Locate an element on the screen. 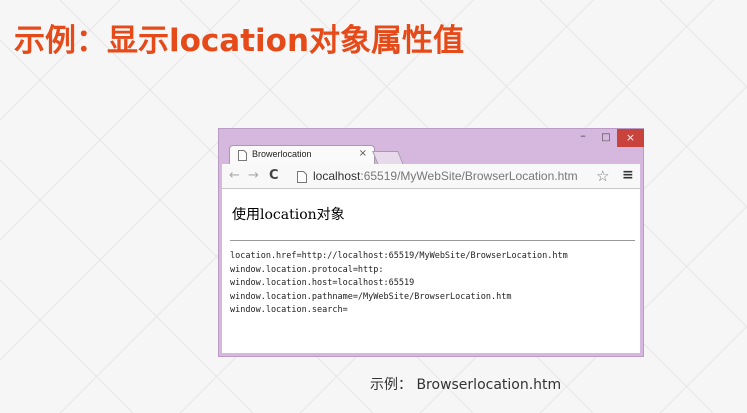 This screenshot has height=413, width=747. output-line: window.location.host=localhost:65519 is located at coordinates (322, 283).